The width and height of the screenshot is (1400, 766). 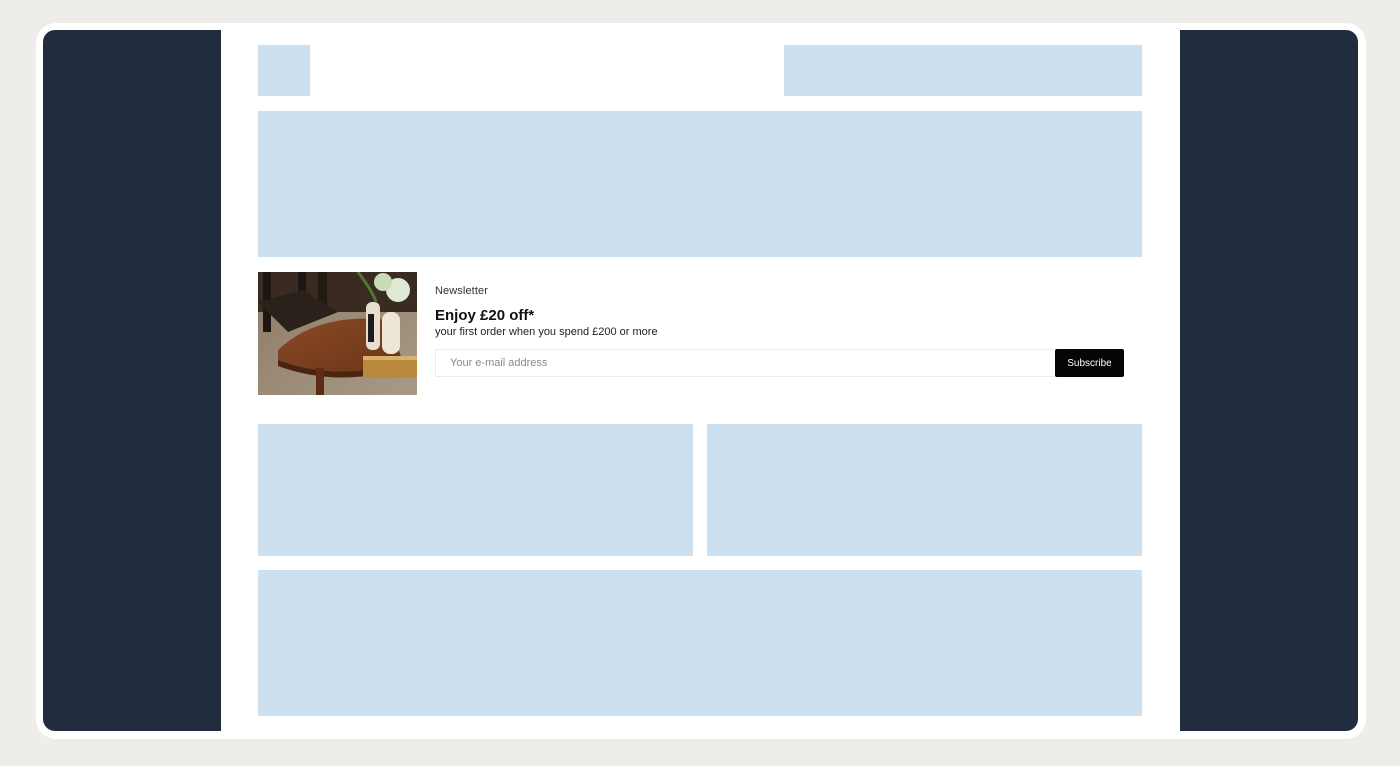 What do you see at coordinates (700, 643) in the screenshot?
I see `footer-placeholder` at bounding box center [700, 643].